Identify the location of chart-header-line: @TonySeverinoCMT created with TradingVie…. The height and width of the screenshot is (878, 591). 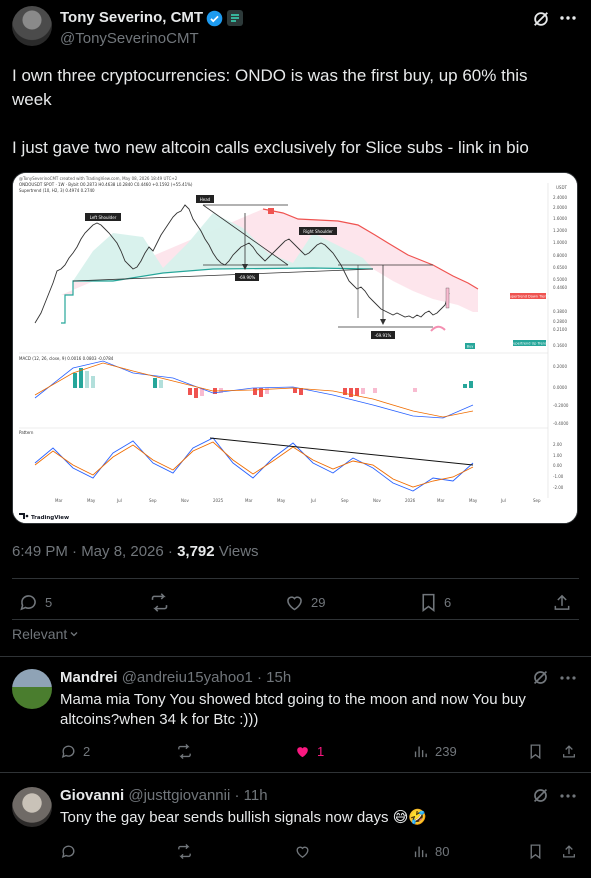
(98, 178).